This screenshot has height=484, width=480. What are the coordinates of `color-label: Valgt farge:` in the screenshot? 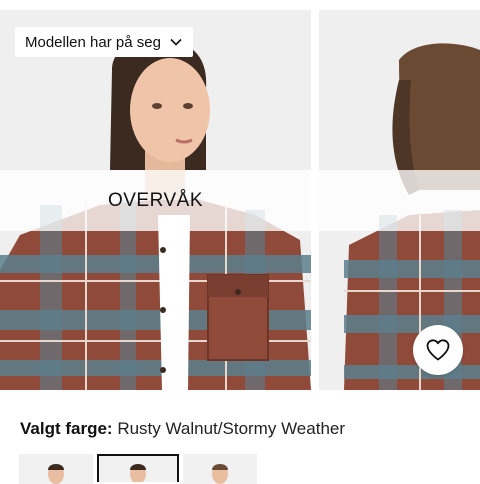 It's located at (66, 428).